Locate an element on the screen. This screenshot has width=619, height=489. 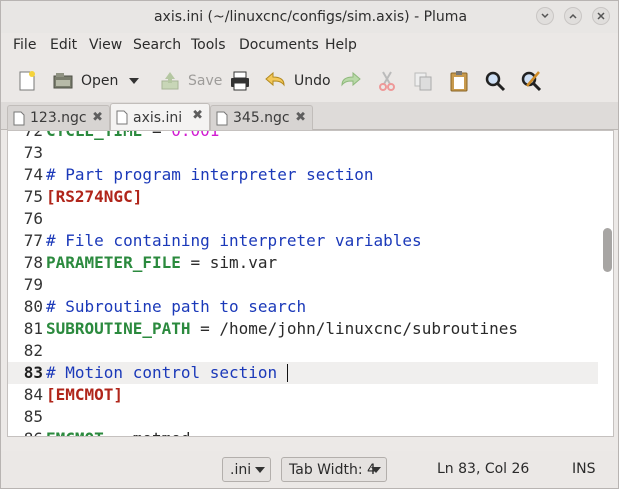
menu-file: File is located at coordinates (24, 45).